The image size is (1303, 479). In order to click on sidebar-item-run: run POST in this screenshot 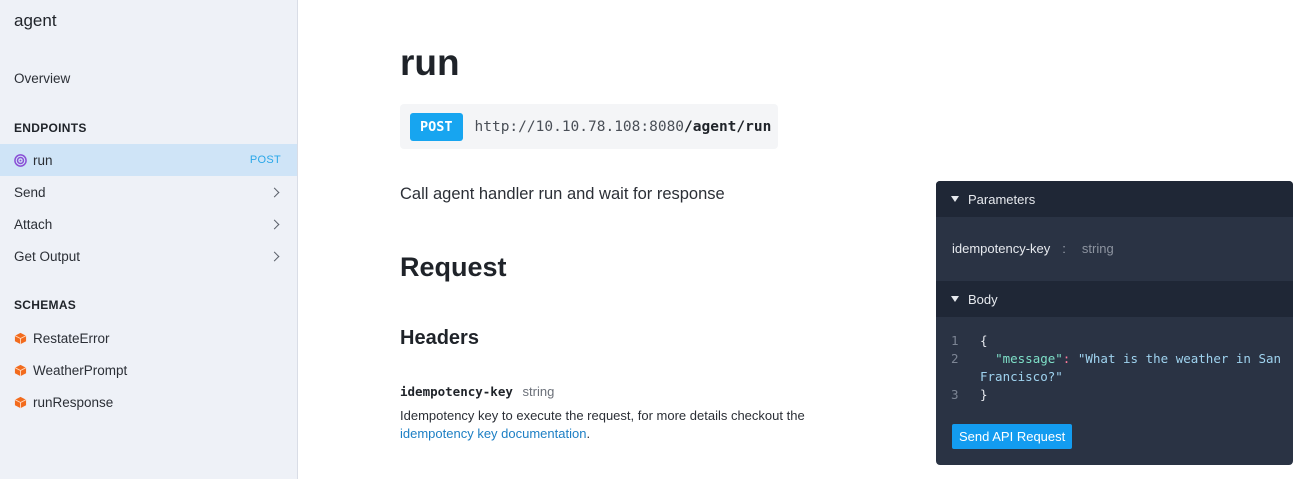, I will do `click(148, 160)`.